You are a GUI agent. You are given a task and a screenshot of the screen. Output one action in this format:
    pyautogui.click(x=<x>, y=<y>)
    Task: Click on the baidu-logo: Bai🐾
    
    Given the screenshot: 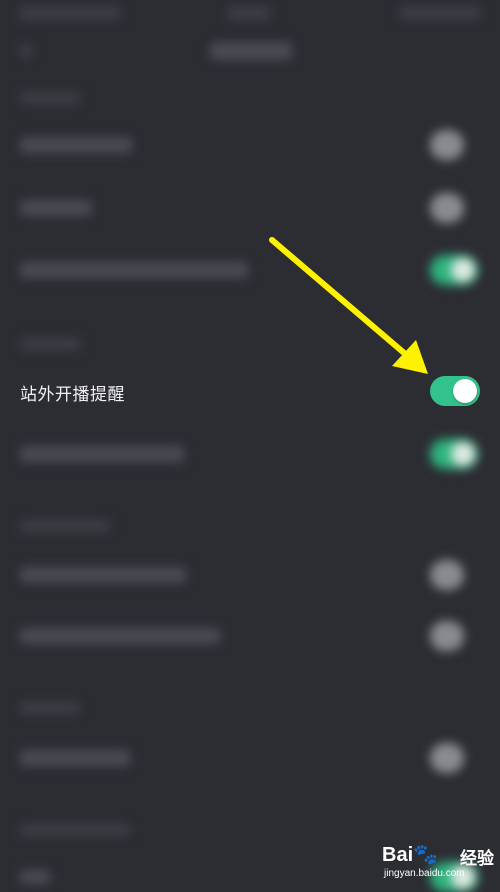 What is the action you would take?
    pyautogui.click(x=410, y=855)
    